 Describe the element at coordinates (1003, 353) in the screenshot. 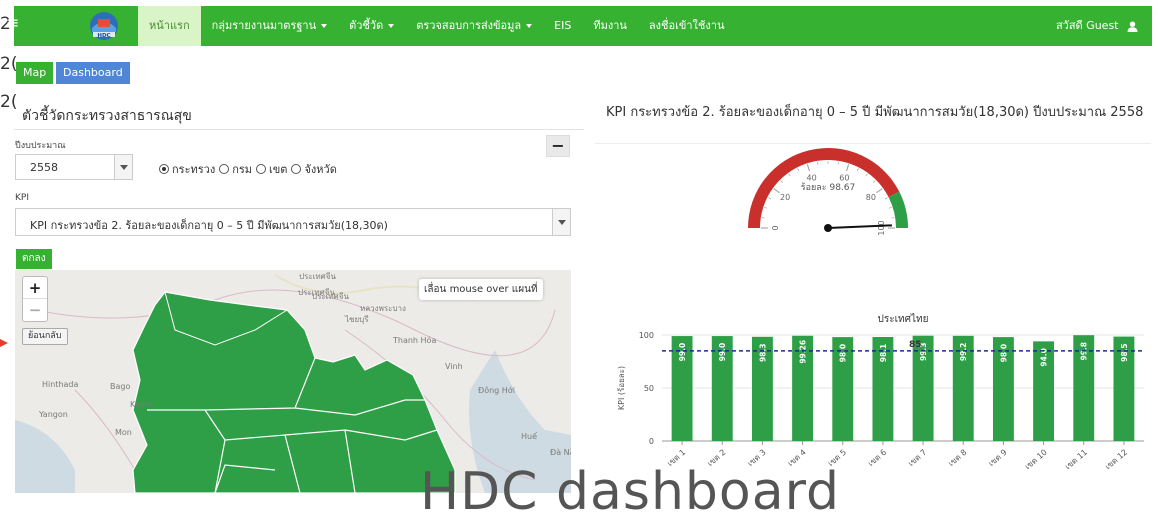

I see `bar-value-label: 98.0` at that location.